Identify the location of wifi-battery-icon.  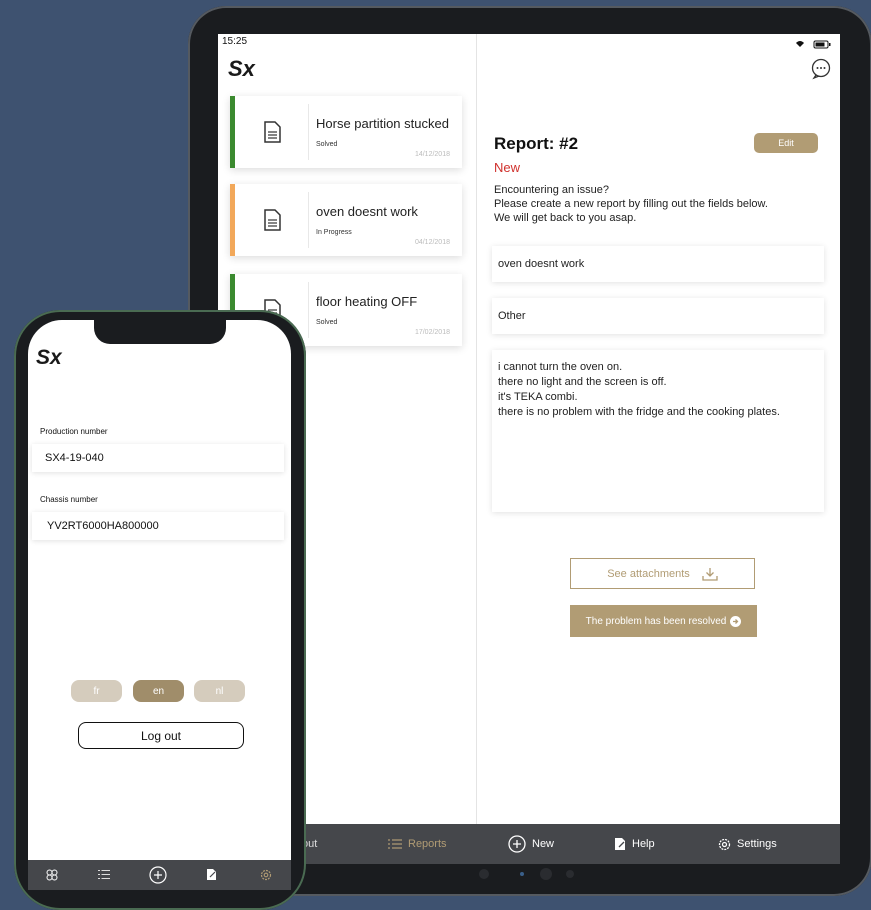
(813, 44).